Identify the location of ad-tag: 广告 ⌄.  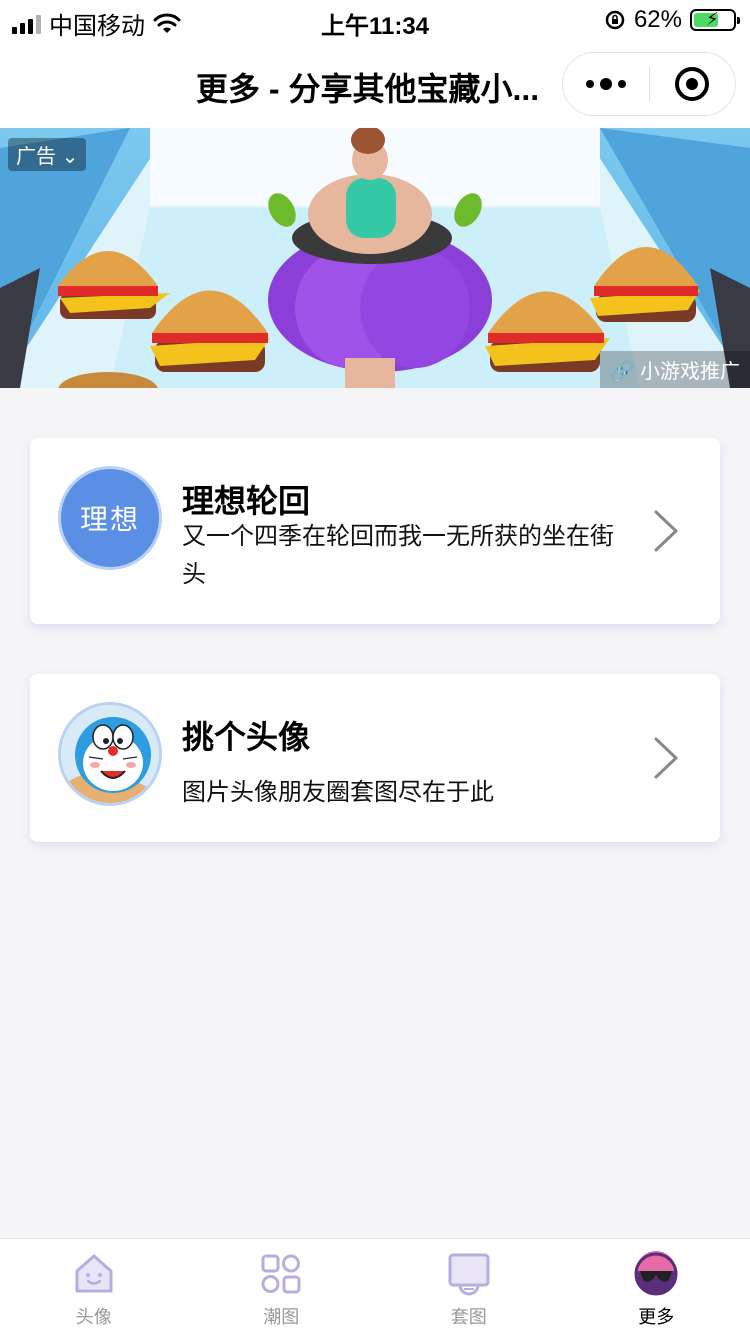
(47, 154).